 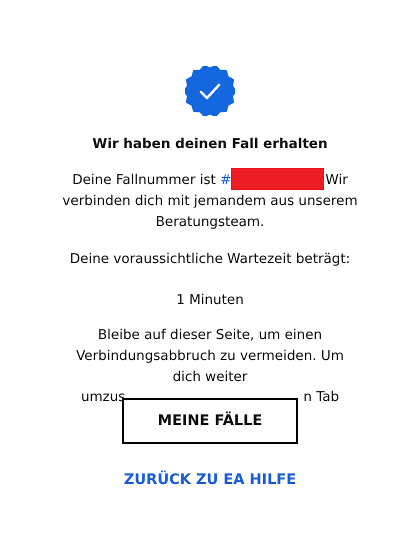 I want to click on my-cases-button: MEINE FÄLLE, so click(x=210, y=421).